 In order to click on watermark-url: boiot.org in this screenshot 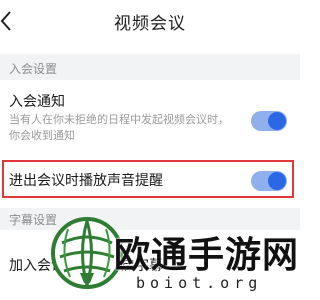, I will do `click(199, 283)`.